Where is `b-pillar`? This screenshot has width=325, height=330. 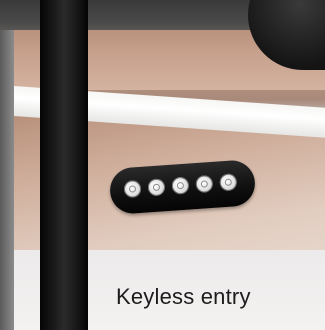
b-pillar is located at coordinates (64, 165).